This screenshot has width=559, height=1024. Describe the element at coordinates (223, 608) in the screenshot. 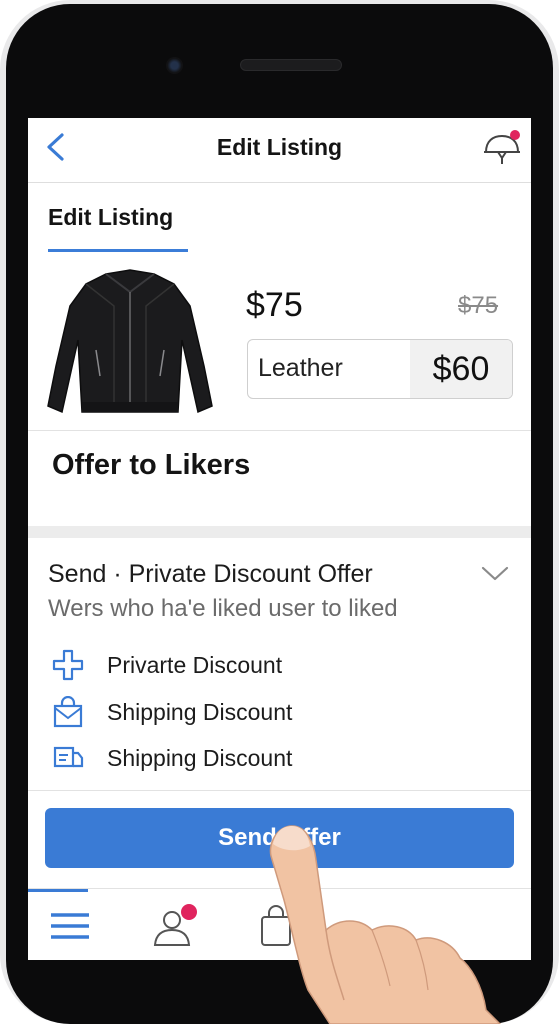

I see `offer-description: Wers who ha'e liked user to liked` at that location.